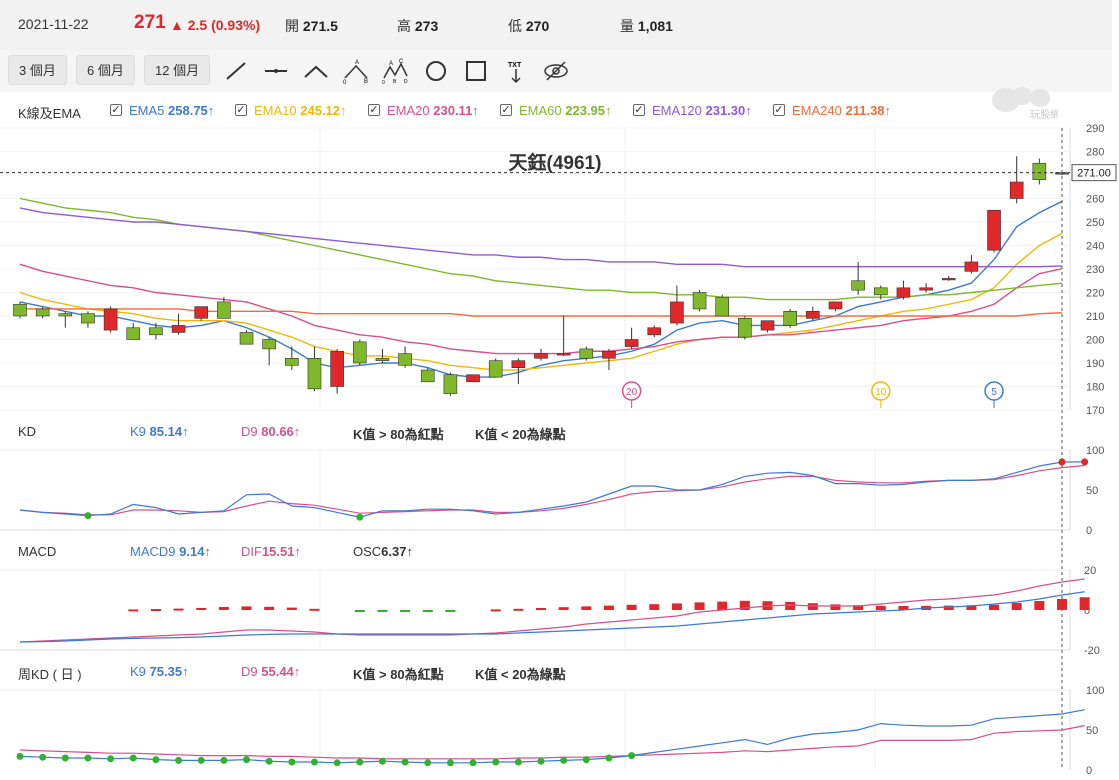 Image resolution: width=1119 pixels, height=780 pixels. Describe the element at coordinates (1095, 294) in the screenshot. I see `price-tick-label: 220` at that location.